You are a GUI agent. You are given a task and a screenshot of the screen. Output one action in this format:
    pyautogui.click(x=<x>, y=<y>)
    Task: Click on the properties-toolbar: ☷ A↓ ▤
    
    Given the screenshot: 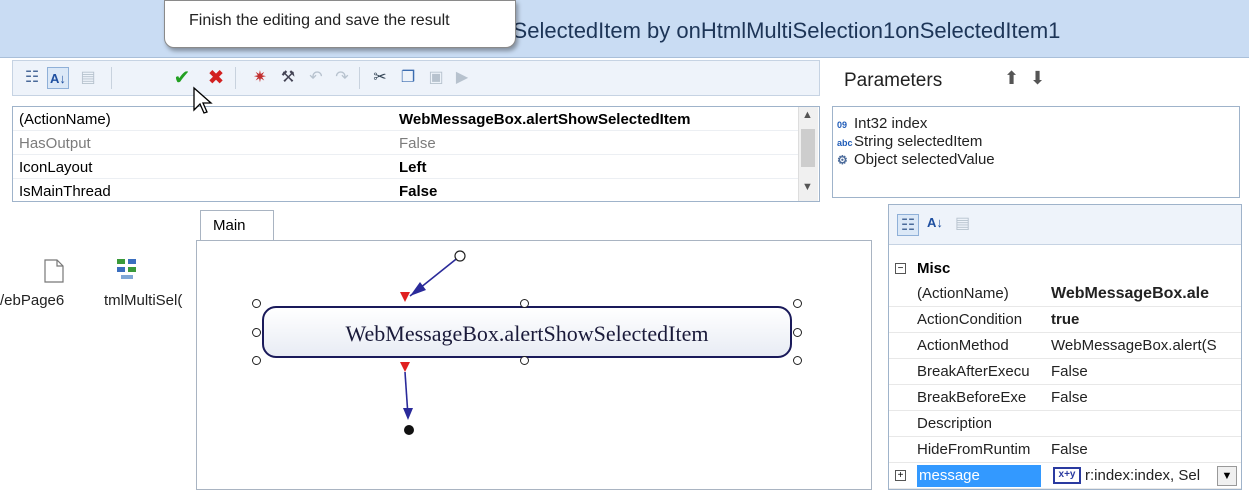 What is the action you would take?
    pyautogui.click(x=1065, y=225)
    